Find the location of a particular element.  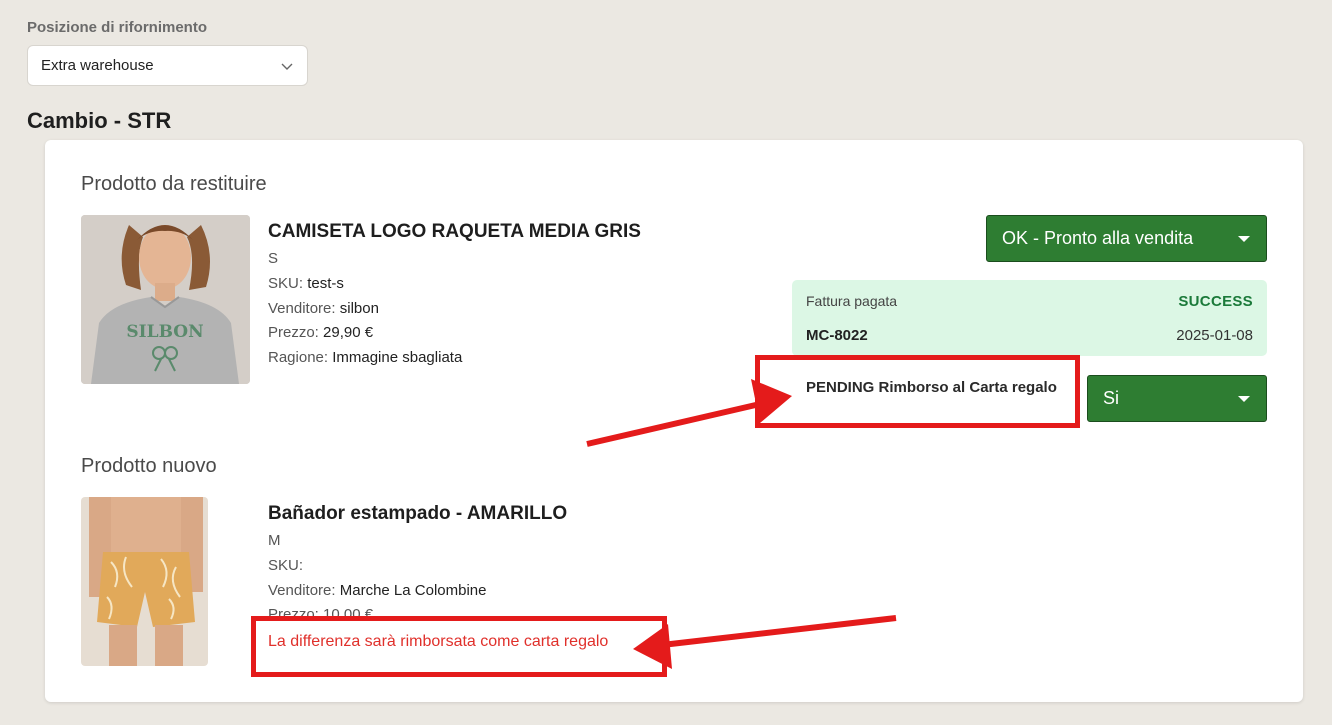

annotation-arrows is located at coordinates (741, 524).